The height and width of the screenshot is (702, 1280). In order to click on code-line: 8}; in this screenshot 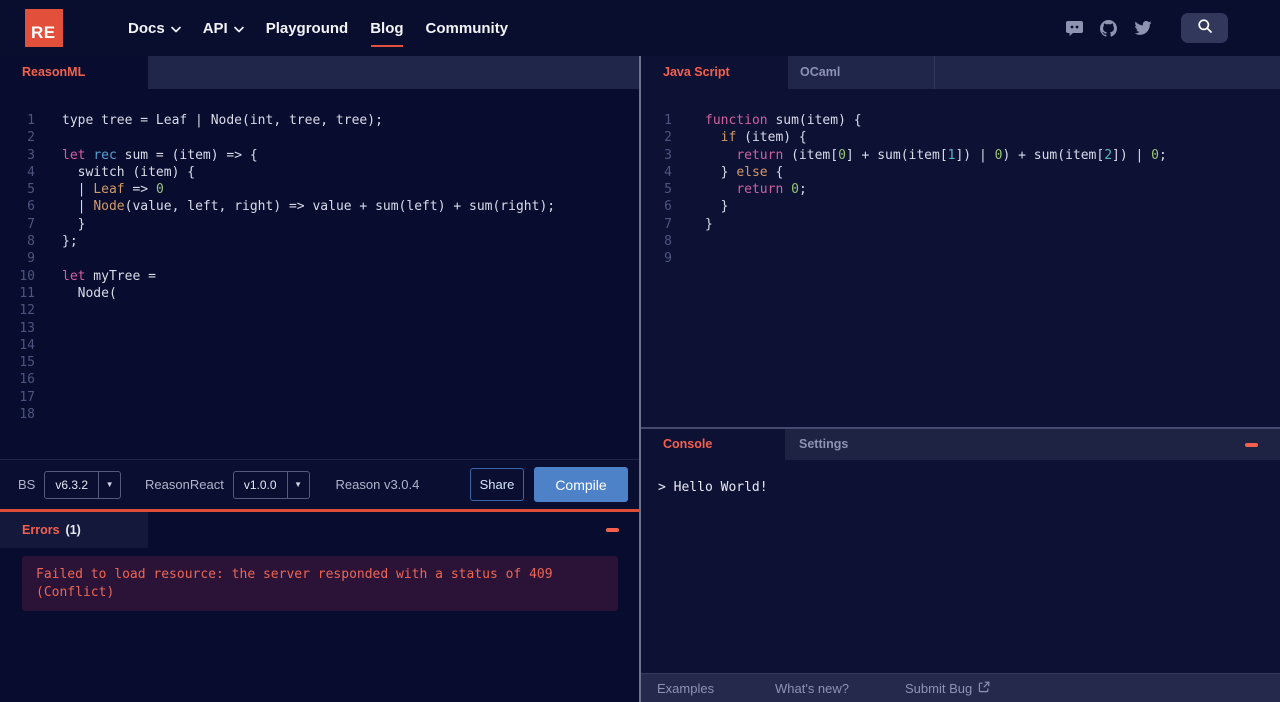, I will do `click(319, 241)`.